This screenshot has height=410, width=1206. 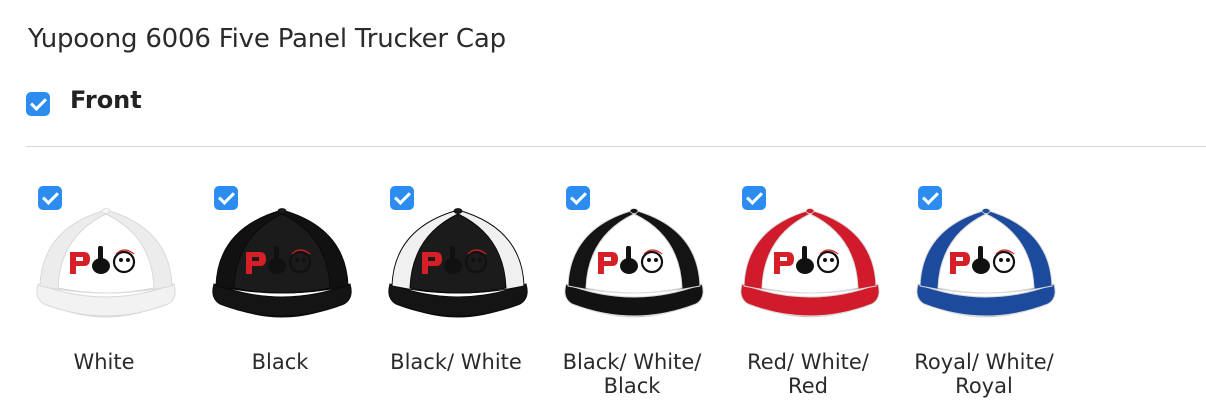 I want to click on color-name: Black, so click(x=280, y=362).